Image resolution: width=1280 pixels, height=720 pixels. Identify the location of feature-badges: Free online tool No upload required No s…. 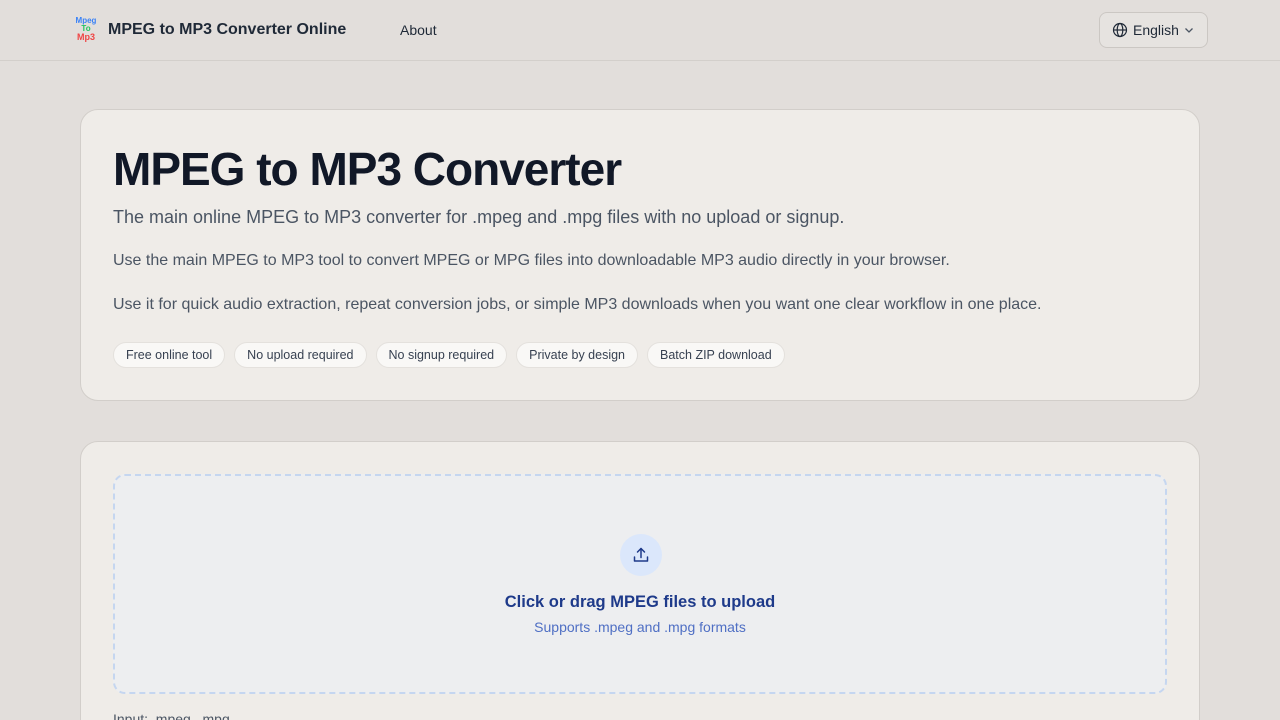
(449, 355).